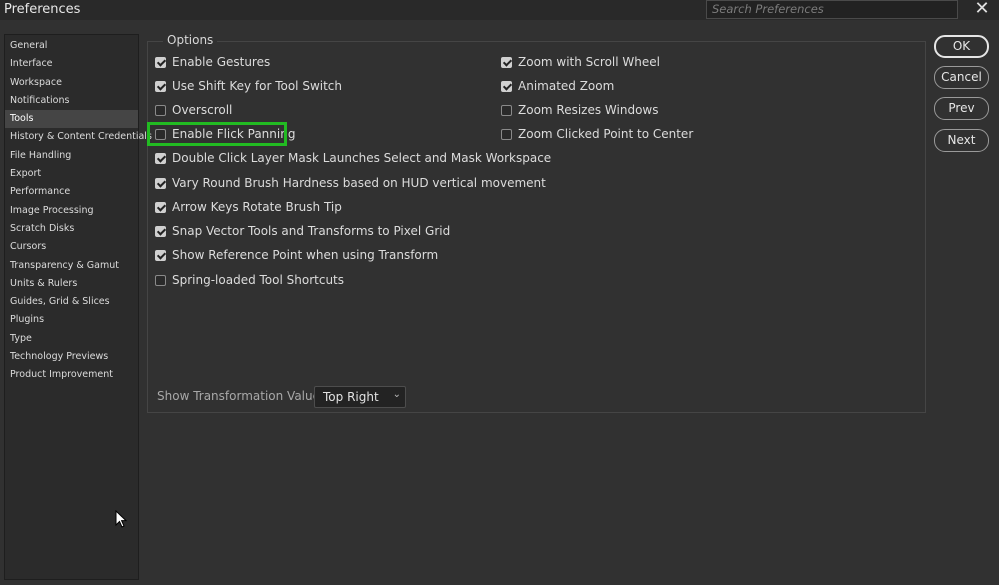 This screenshot has width=999, height=585. What do you see at coordinates (71, 357) in the screenshot?
I see `sidebar-item-technology-previews: Technology Previews` at bounding box center [71, 357].